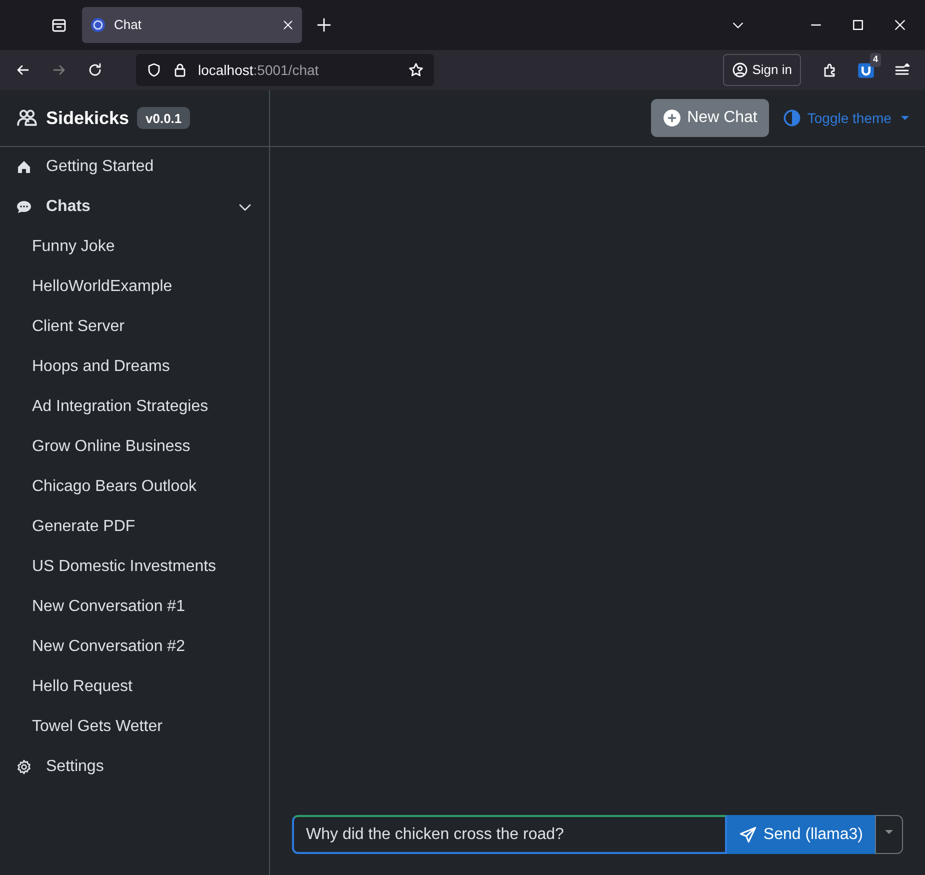  Describe the element at coordinates (59, 25) in the screenshot. I see `tab-list-icon` at that location.